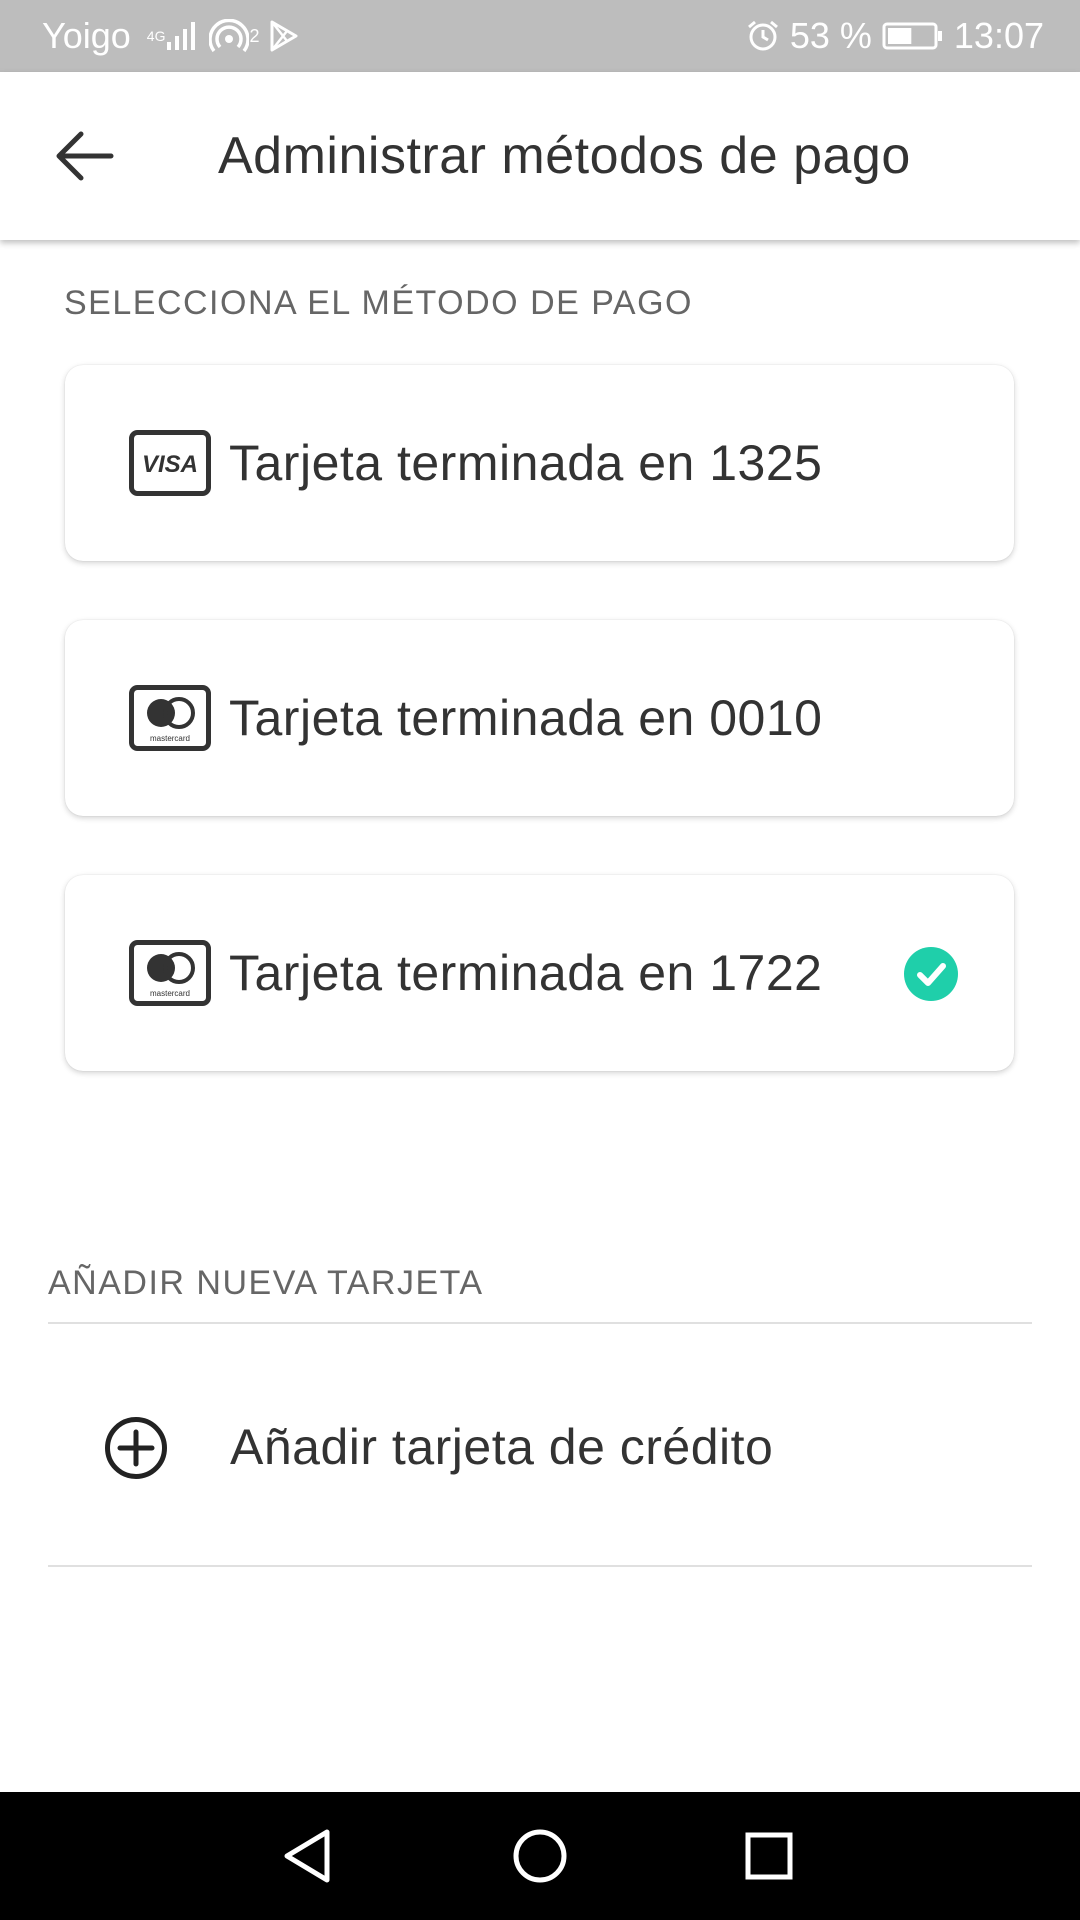 The image size is (1080, 1920). Describe the element at coordinates (266, 1283) in the screenshot. I see `section-label-add: AÑADIR NUEVA TARJETA` at that location.